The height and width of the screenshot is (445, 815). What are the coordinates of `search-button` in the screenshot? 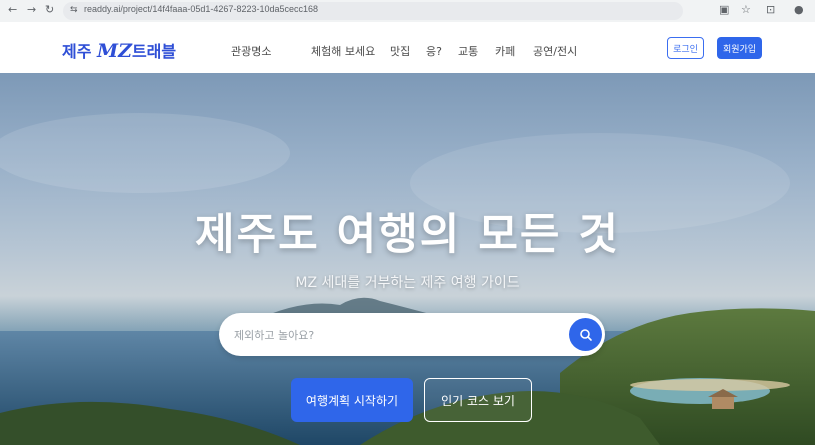 It's located at (585, 334).